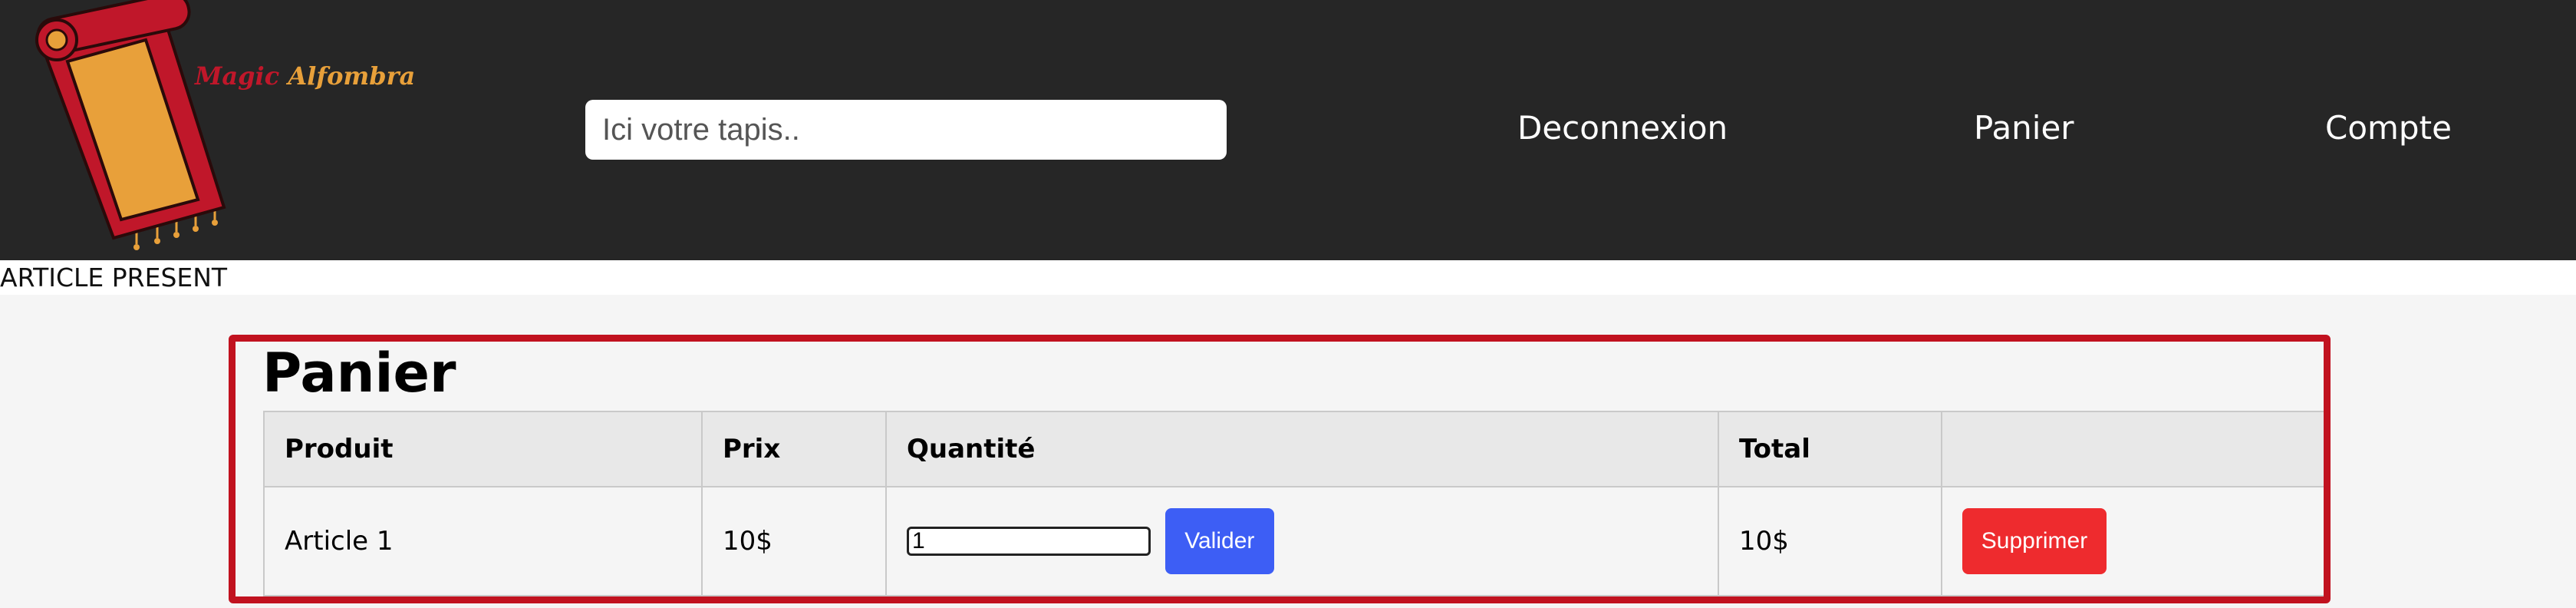 The image size is (2576, 608). I want to click on column-header-prix: Prix, so click(794, 449).